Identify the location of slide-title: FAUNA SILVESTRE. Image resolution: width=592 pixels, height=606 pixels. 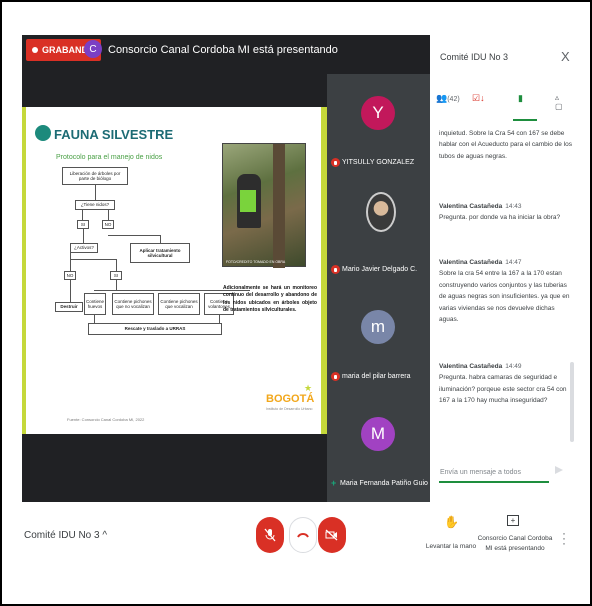
(114, 134).